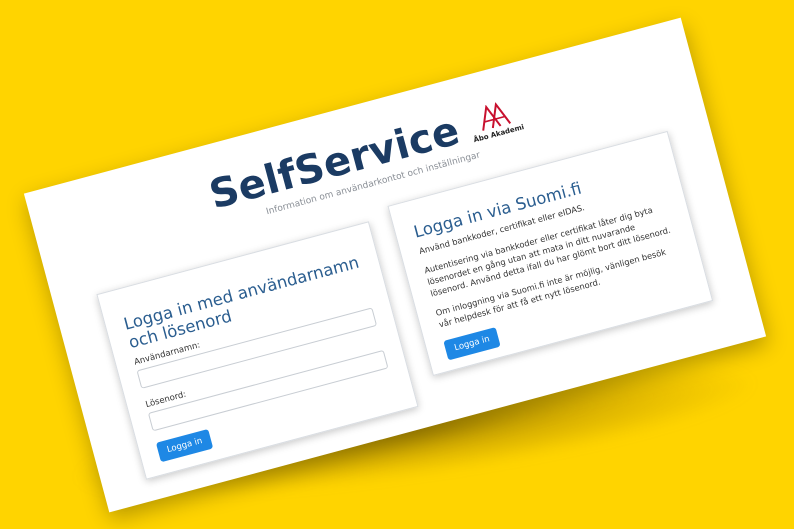 This screenshot has width=794, height=529. Describe the element at coordinates (184, 445) in the screenshot. I see `login-button: Logga in` at that location.